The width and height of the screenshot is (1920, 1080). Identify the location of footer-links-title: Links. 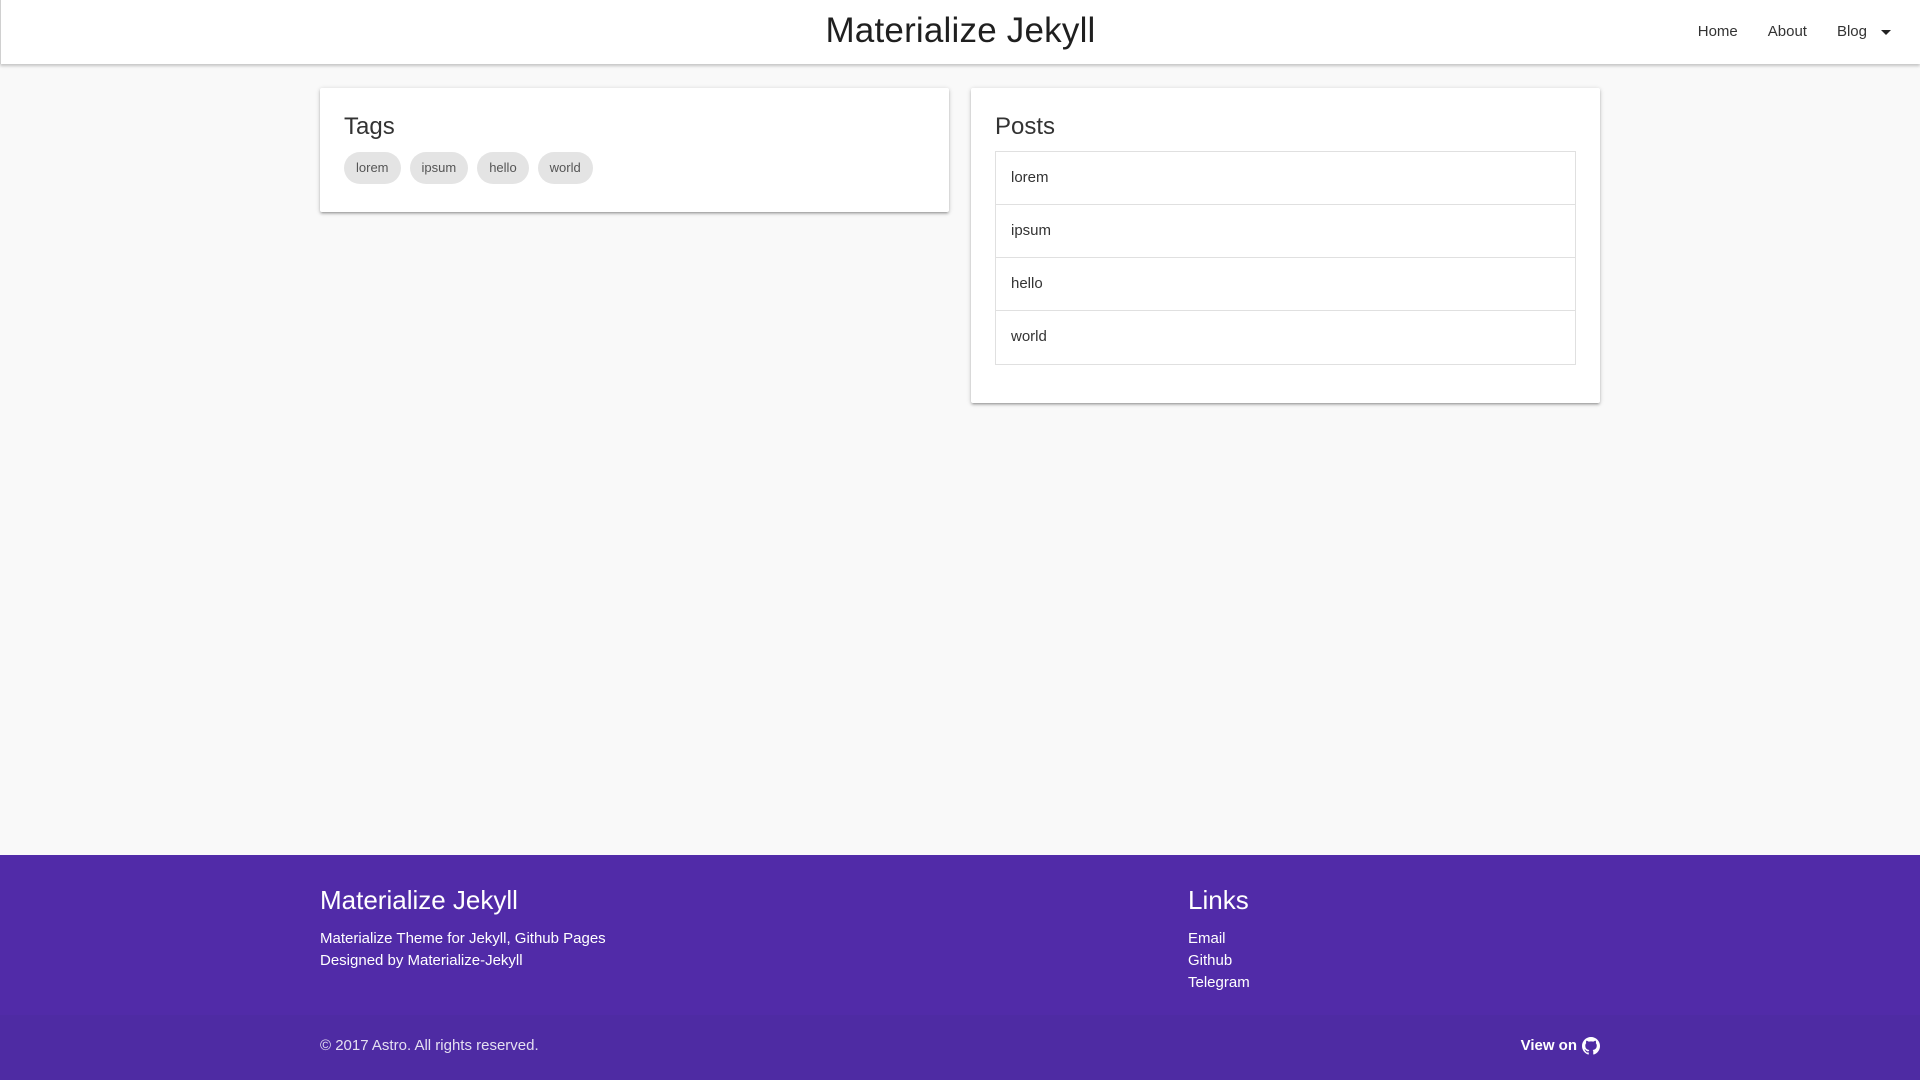
(1218, 900).